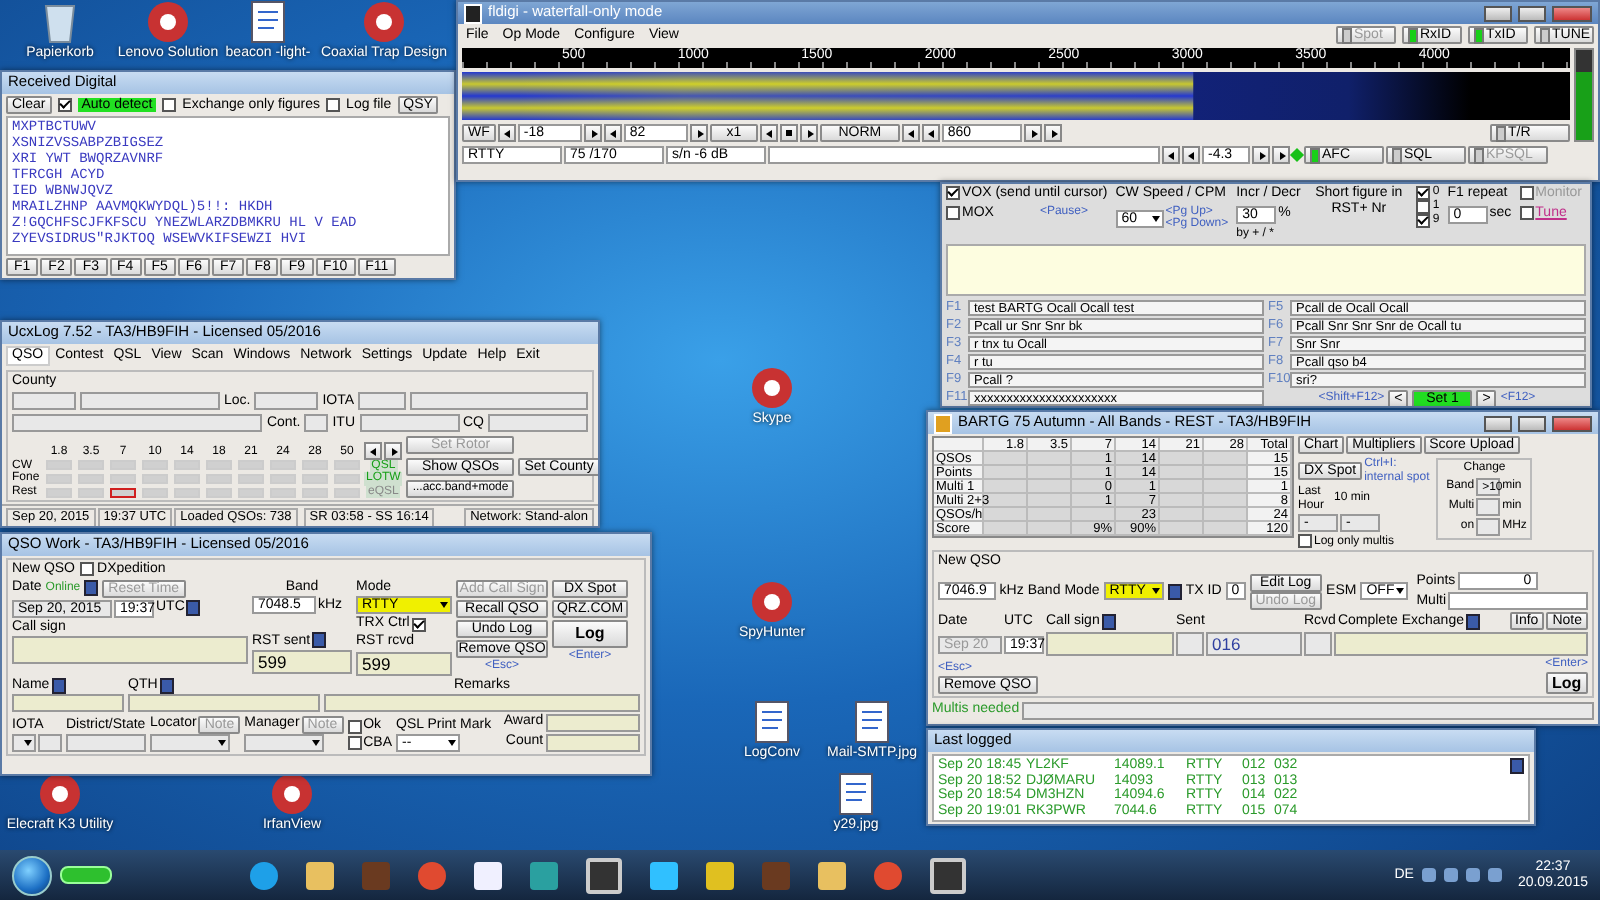 The height and width of the screenshot is (900, 1600). What do you see at coordinates (592, 742) in the screenshot?
I see `count-field` at bounding box center [592, 742].